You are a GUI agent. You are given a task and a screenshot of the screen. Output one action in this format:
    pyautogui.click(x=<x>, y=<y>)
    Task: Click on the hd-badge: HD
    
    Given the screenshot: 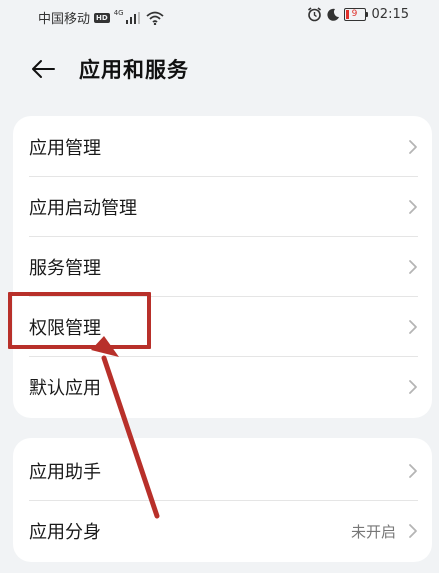 What is the action you would take?
    pyautogui.click(x=102, y=17)
    